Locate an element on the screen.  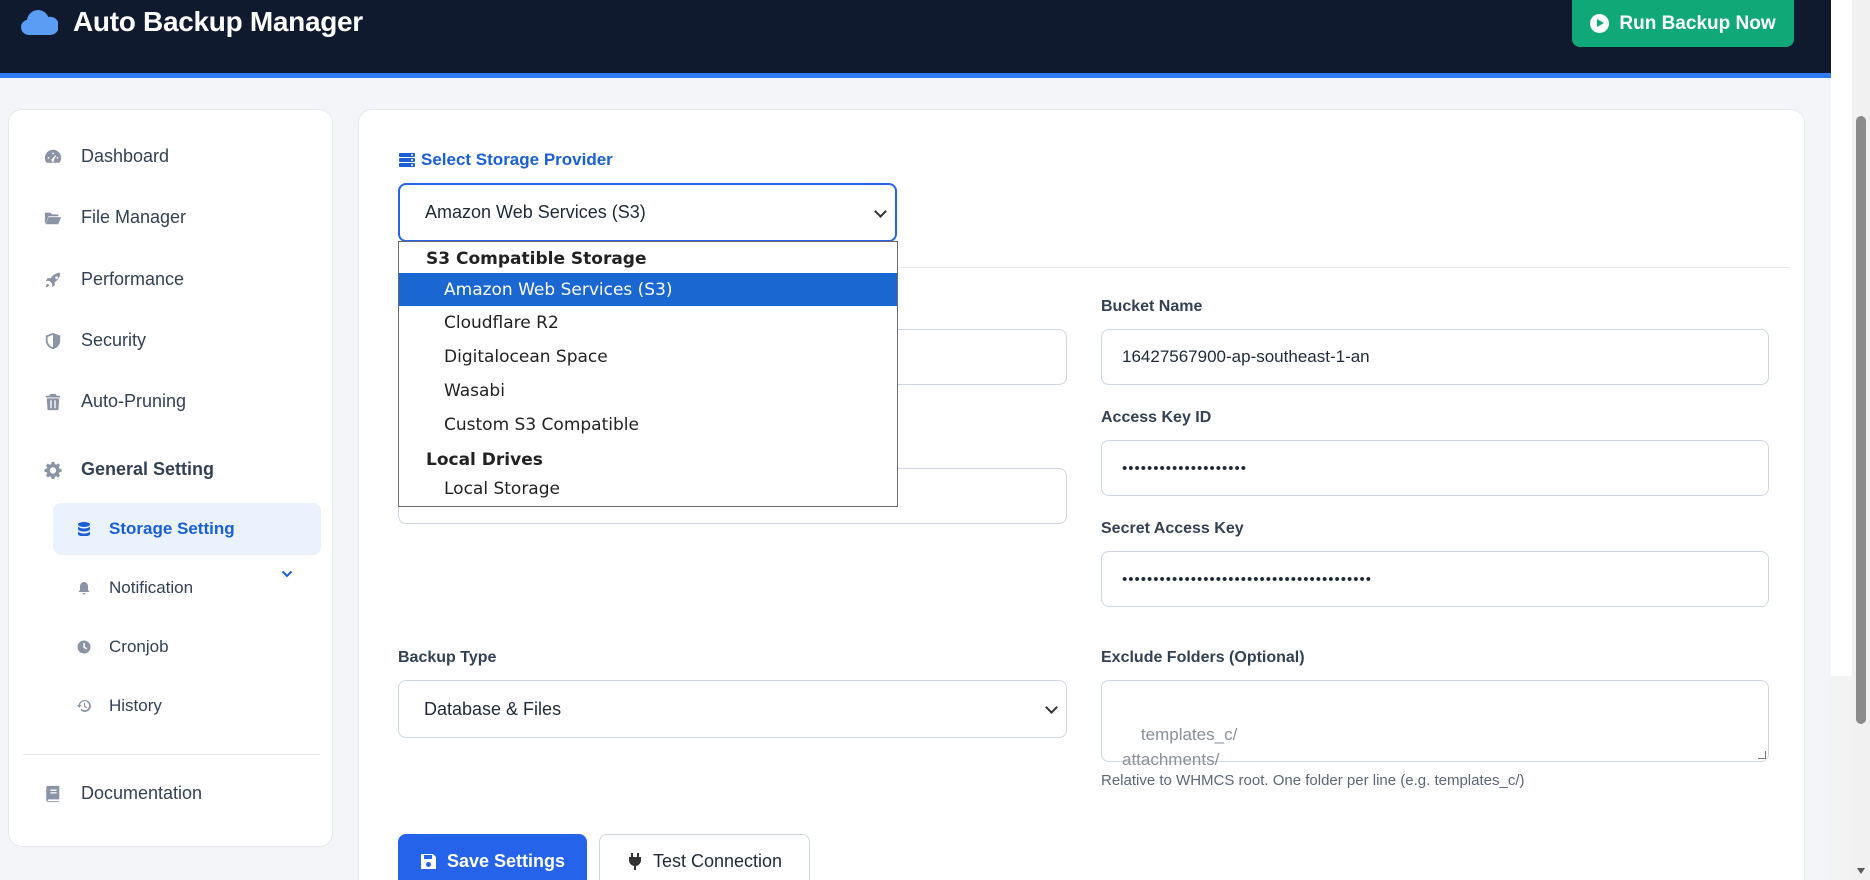
sidebar-item-label: Security is located at coordinates (114, 340).